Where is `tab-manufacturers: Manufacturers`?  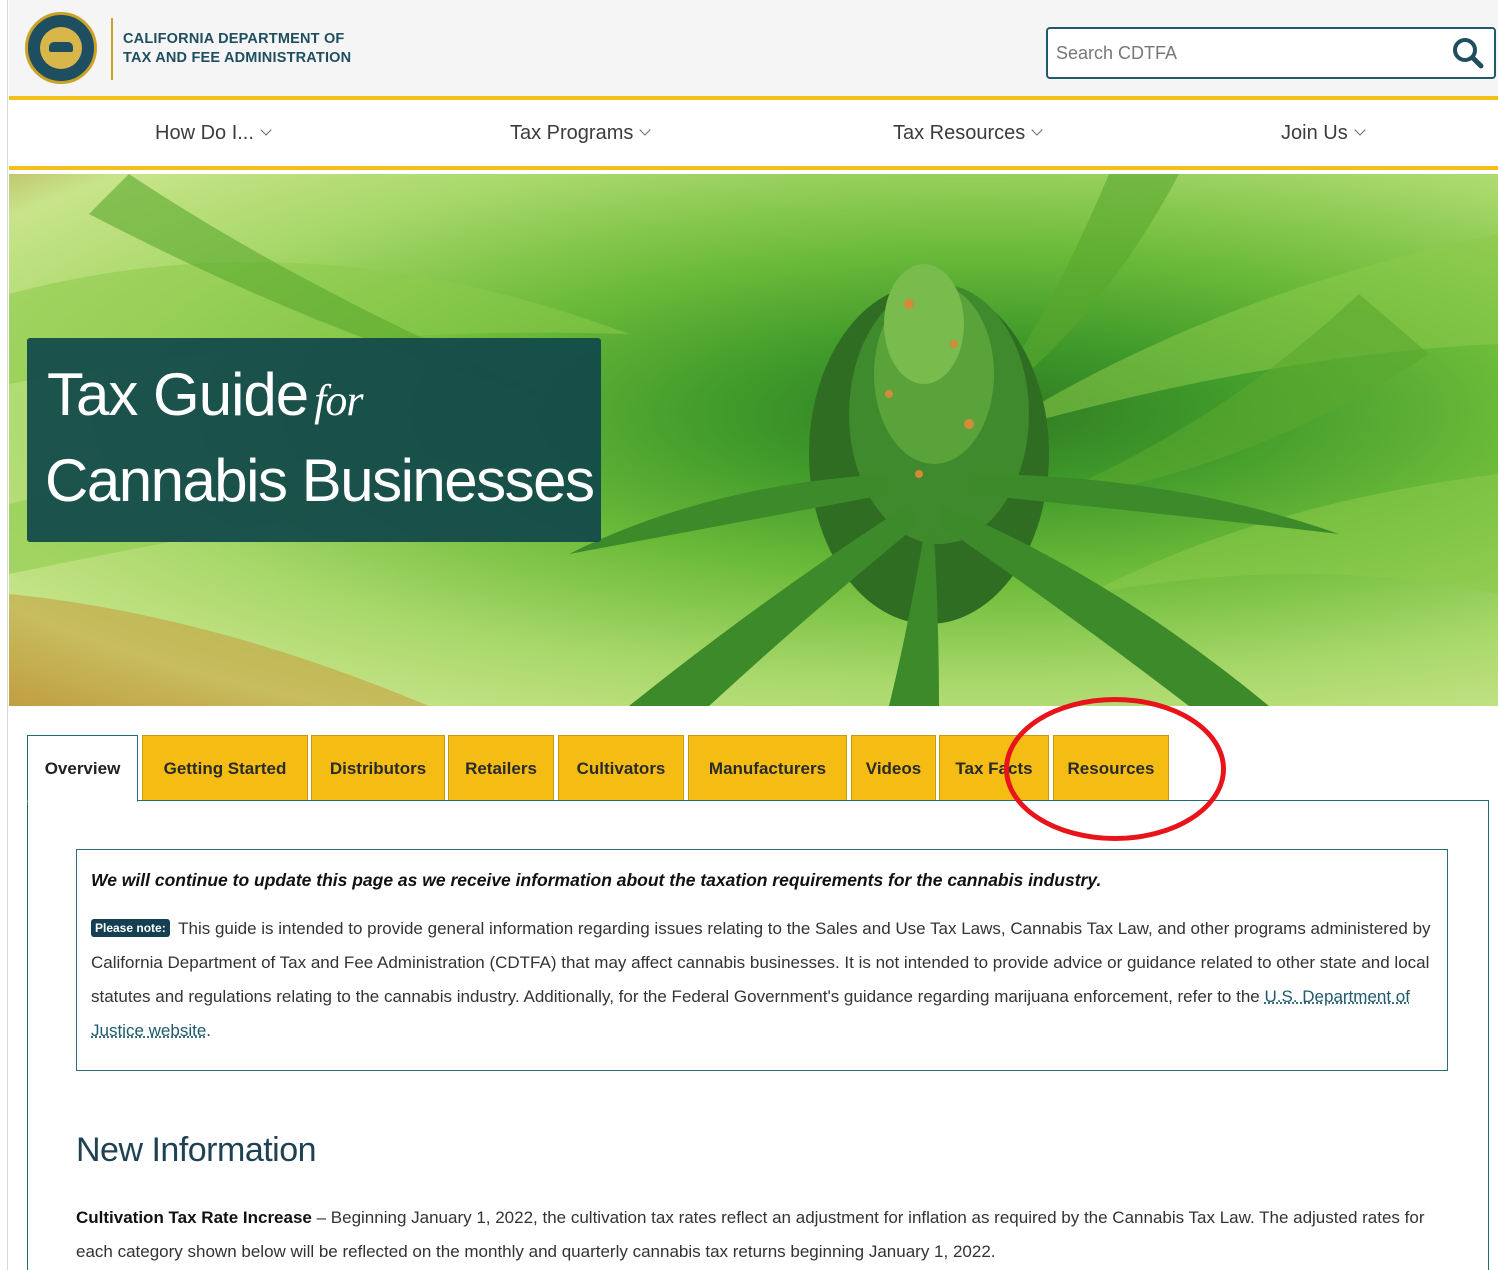
tab-manufacturers: Manufacturers is located at coordinates (767, 768).